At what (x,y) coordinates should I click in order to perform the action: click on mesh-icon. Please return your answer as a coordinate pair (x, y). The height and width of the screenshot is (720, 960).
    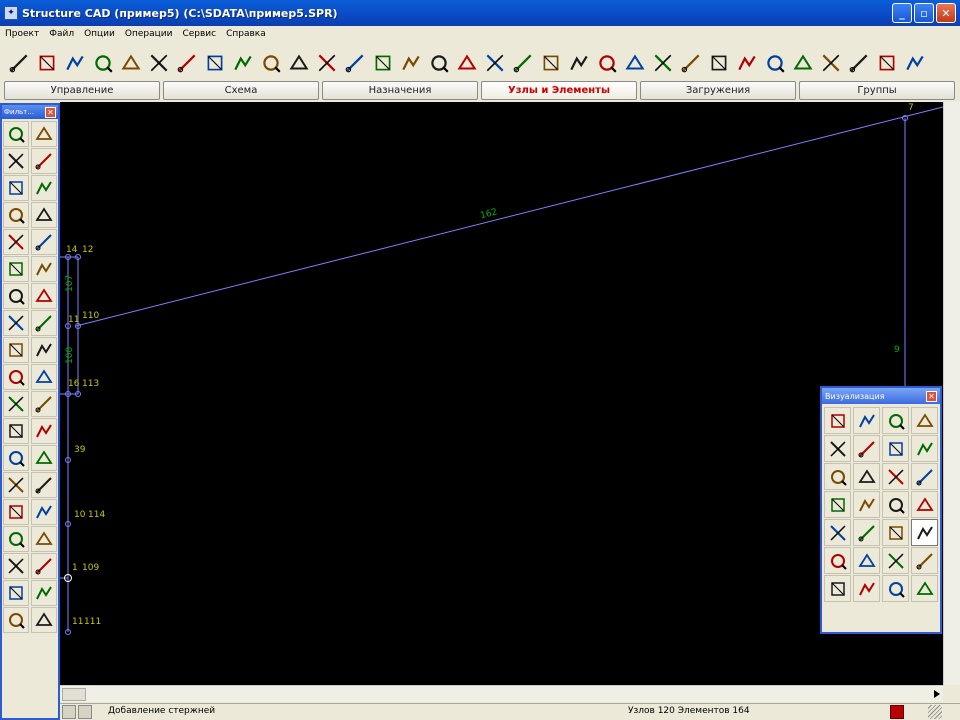
    Looking at the image, I should click on (44, 431).